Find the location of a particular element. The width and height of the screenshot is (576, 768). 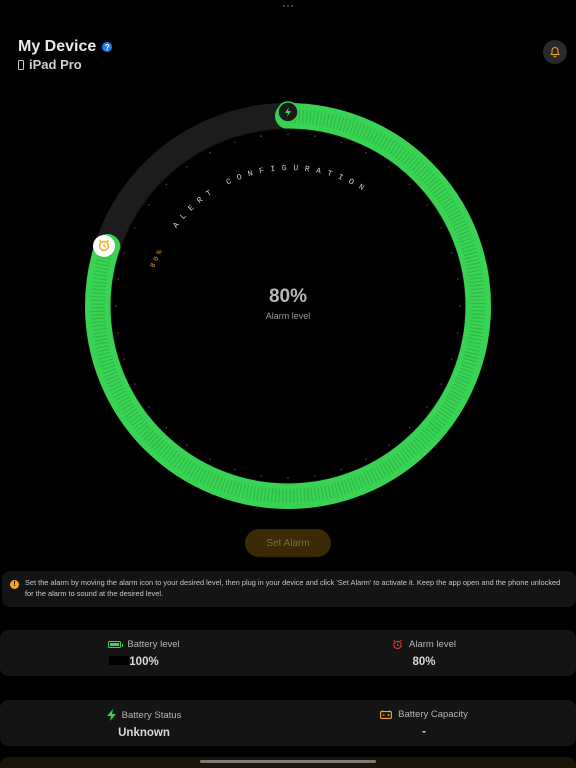

battery-capacity-value: - is located at coordinates (424, 732).